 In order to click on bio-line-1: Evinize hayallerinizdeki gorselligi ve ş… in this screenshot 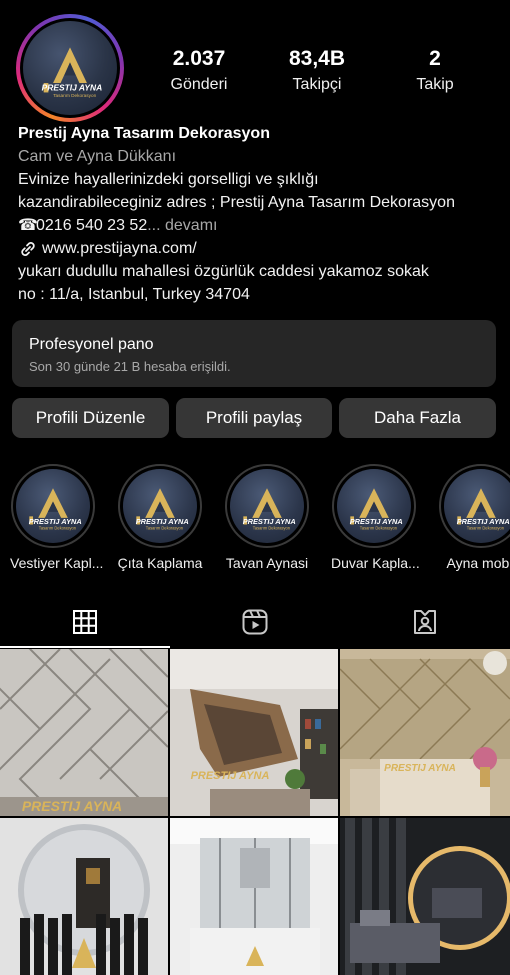, I will do `click(168, 179)`.